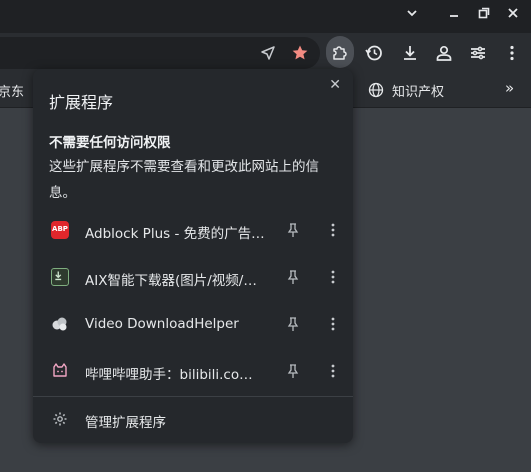 This screenshot has height=472, width=531. I want to click on history-icon, so click(374, 53).